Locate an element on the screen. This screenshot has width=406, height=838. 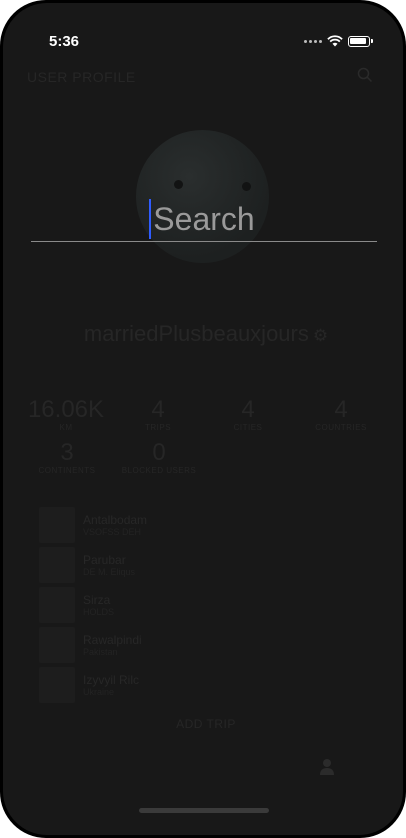
stat-label: KM is located at coordinates (66, 427).